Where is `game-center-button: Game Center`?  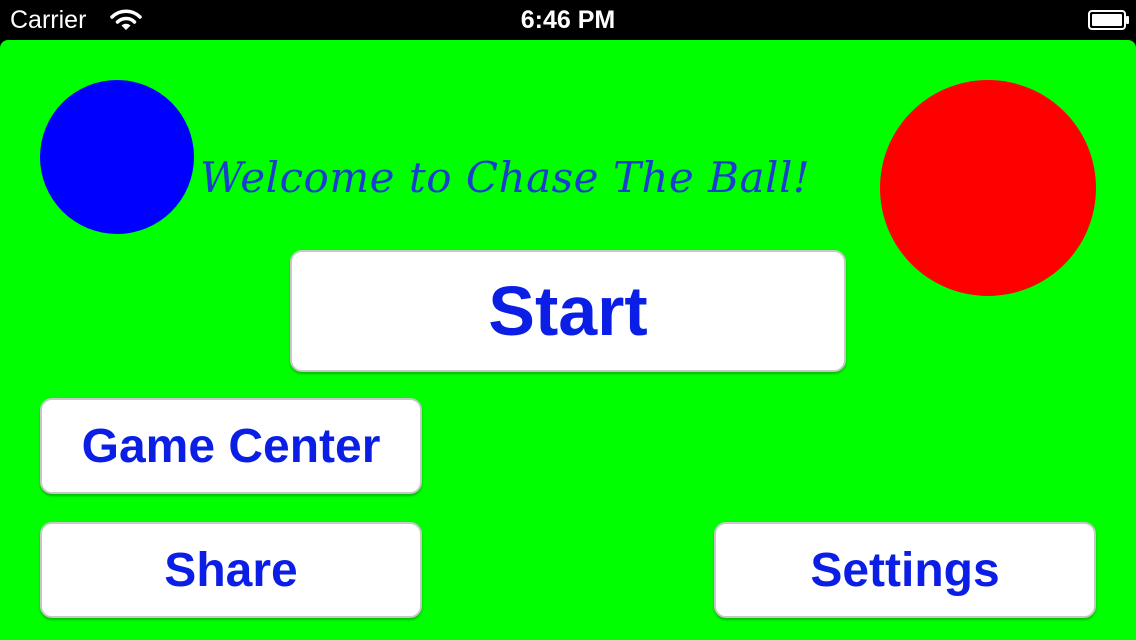
game-center-button: Game Center is located at coordinates (231, 446).